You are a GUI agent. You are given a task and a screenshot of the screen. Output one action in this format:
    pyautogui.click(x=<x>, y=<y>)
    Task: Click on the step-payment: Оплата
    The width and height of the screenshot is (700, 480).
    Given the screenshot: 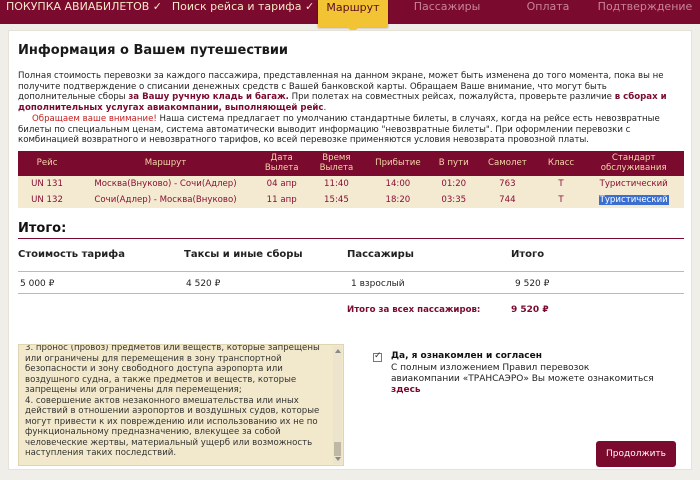 What is the action you would take?
    pyautogui.click(x=548, y=12)
    